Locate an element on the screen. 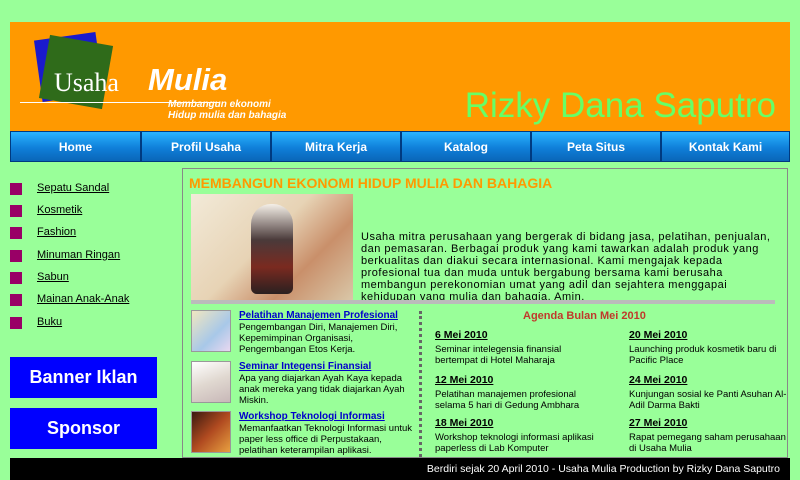 The image size is (800, 480). site-owner-name: Rizky Dana Saputro is located at coordinates (620, 105).